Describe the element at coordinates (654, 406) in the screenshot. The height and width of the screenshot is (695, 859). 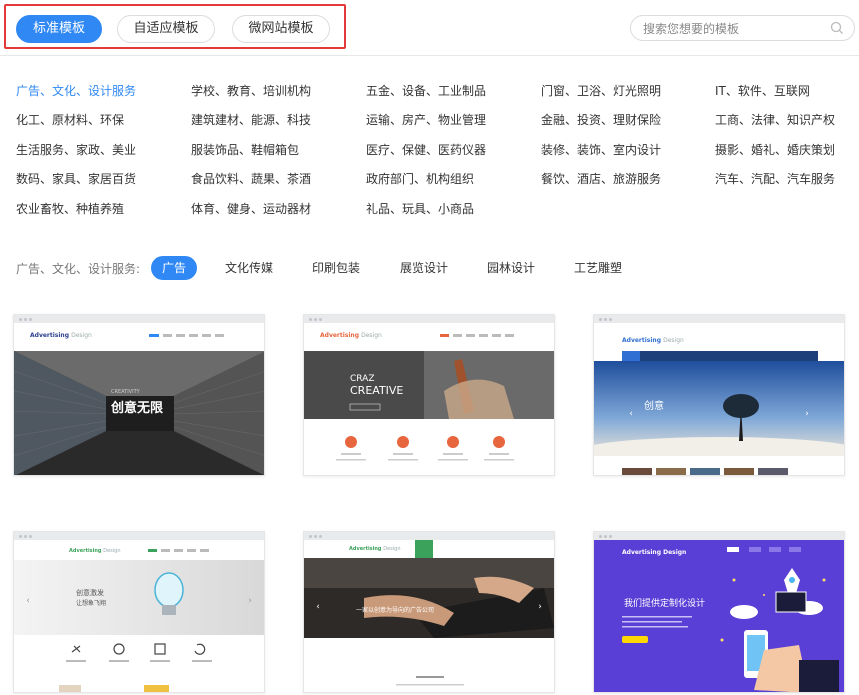
I see `preview-headline: 创意` at that location.